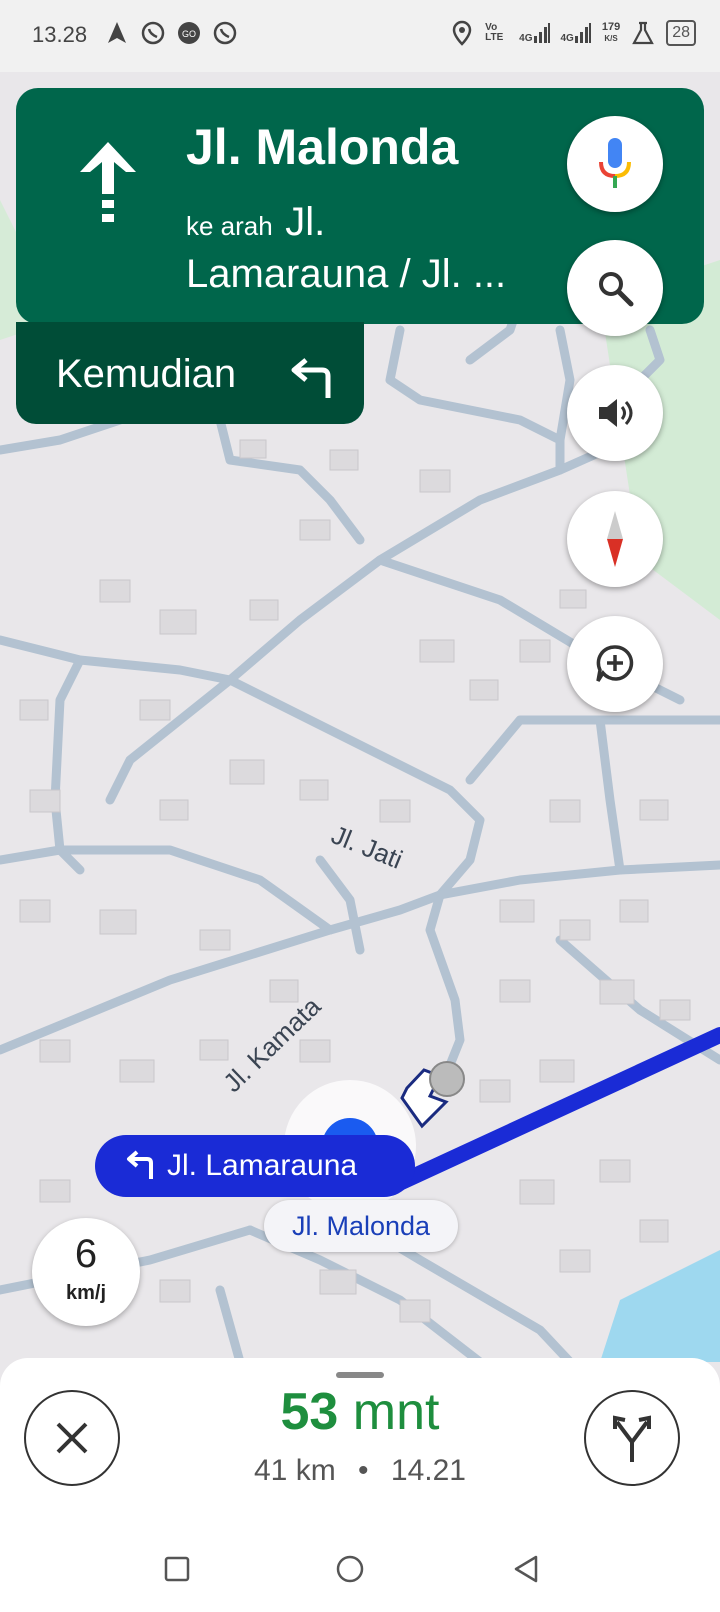  What do you see at coordinates (526, 1569) in the screenshot?
I see `back-icon` at bounding box center [526, 1569].